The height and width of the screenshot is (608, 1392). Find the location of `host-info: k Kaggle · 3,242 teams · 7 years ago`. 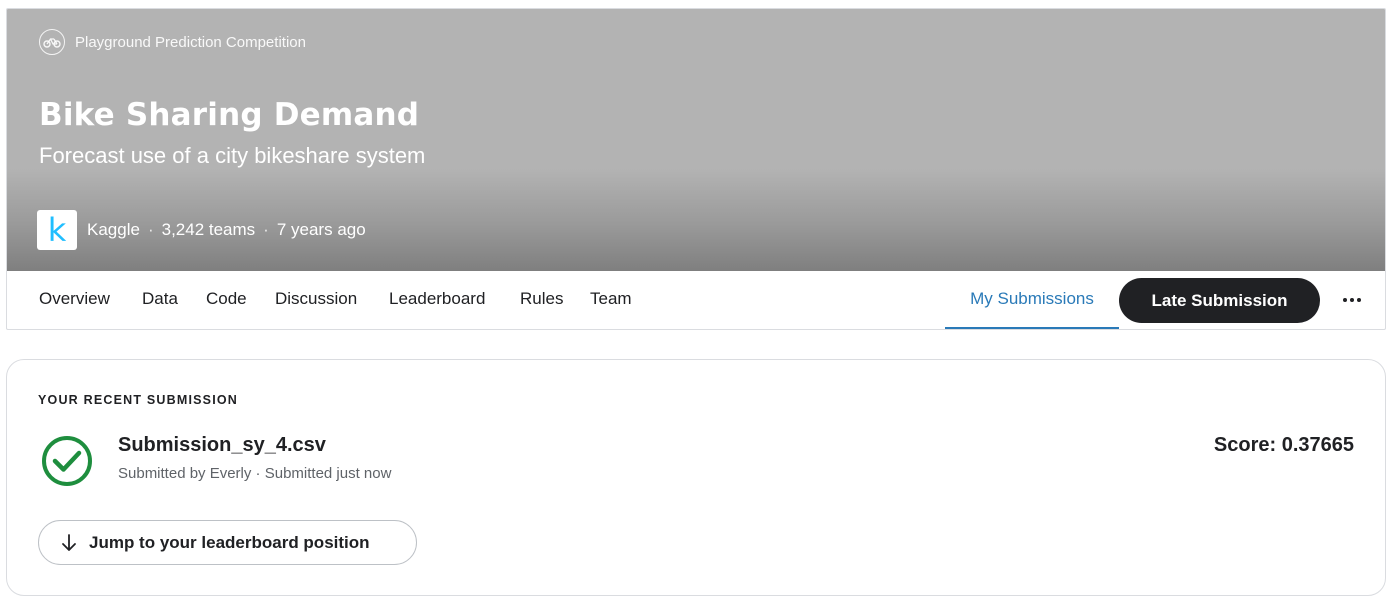

host-info: k Kaggle · 3,242 teams · 7 years ago is located at coordinates (201, 230).